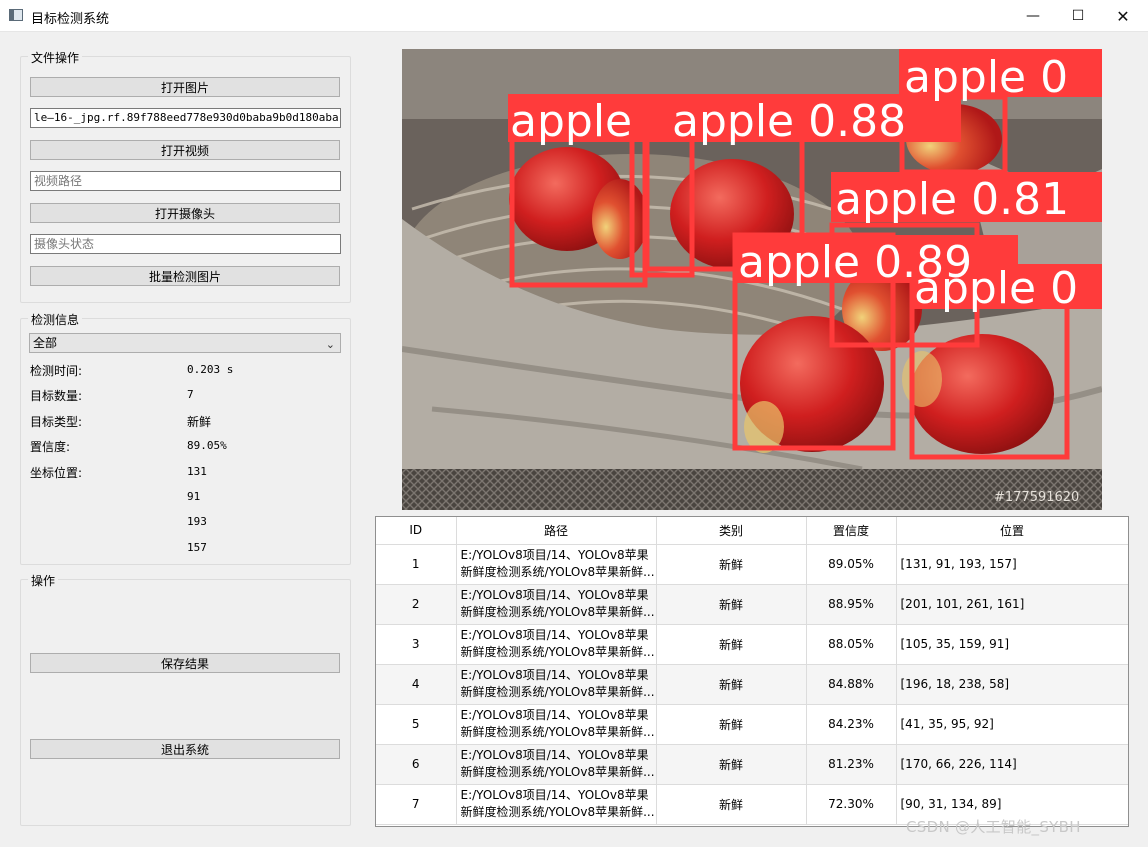 The image size is (1148, 847). Describe the element at coordinates (416, 604) in the screenshot. I see `cell-id: 2` at that location.